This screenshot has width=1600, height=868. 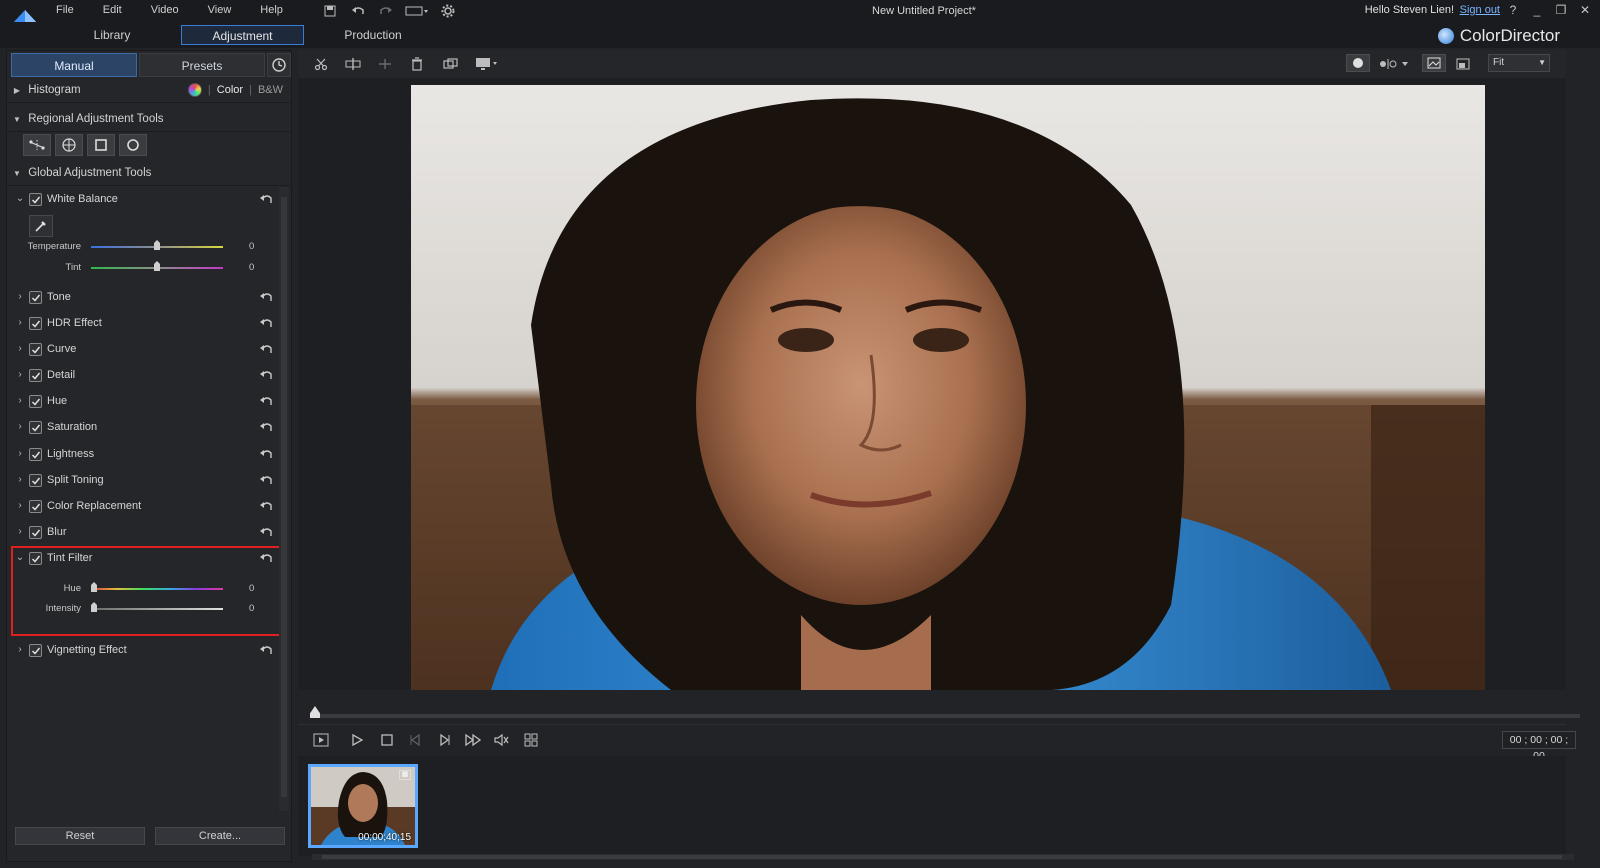 What do you see at coordinates (141, 402) in the screenshot?
I see `tool-hue: › Hue` at bounding box center [141, 402].